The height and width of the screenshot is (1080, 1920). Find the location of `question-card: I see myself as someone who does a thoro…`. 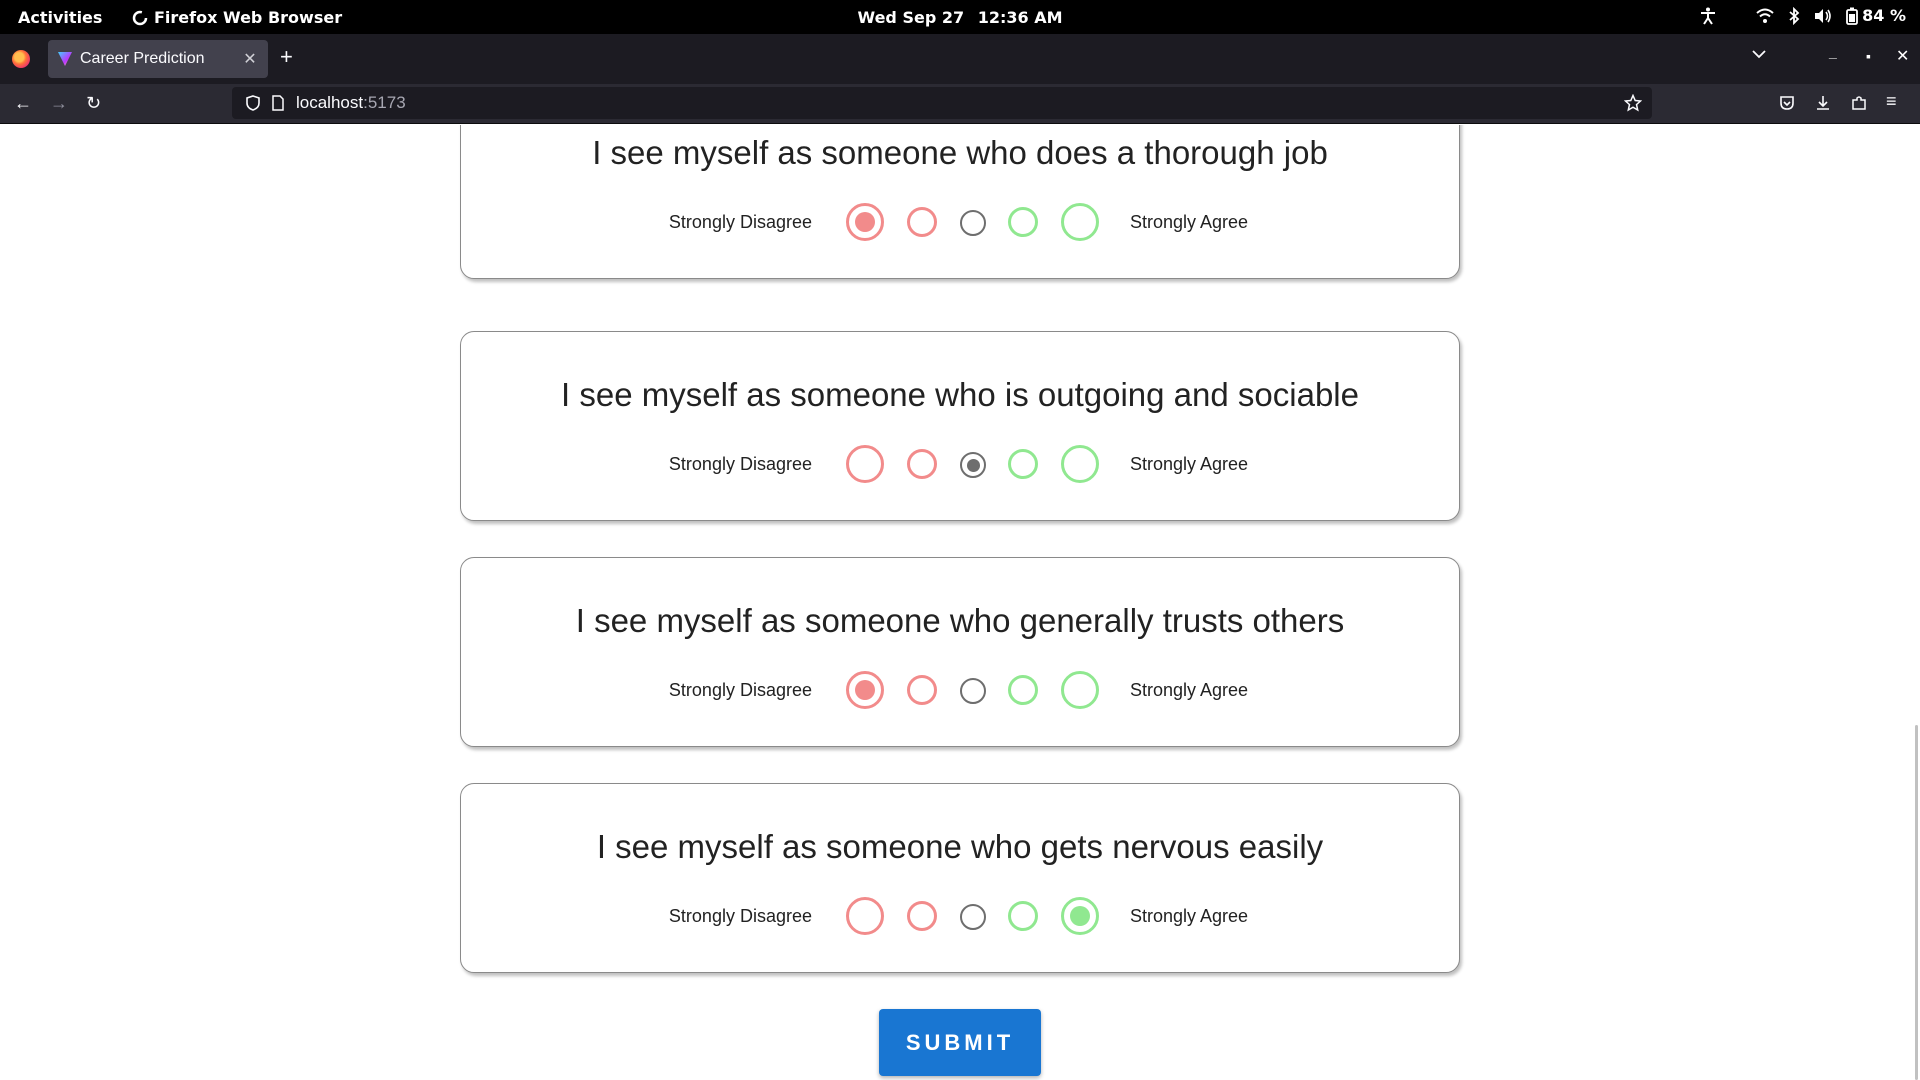

question-card: I see myself as someone who does a thoro… is located at coordinates (960, 202).